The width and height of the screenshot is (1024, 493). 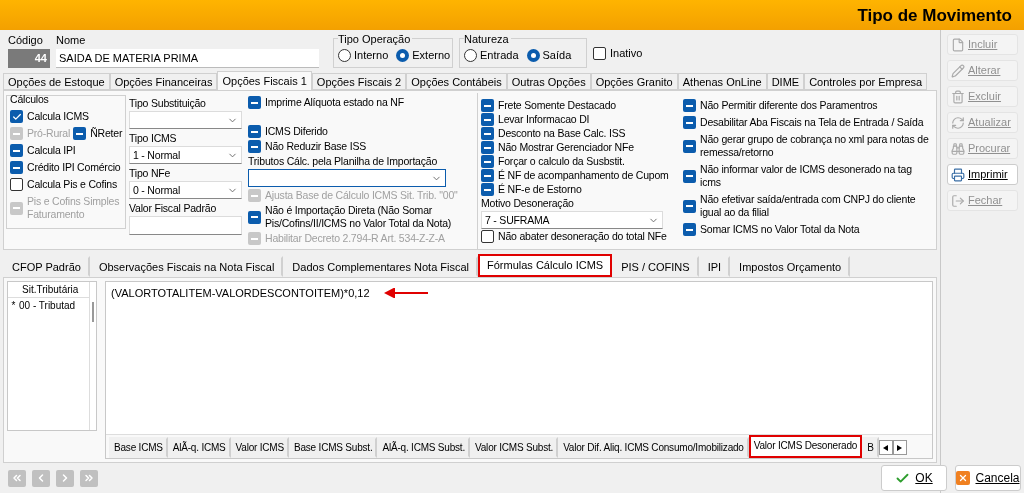 What do you see at coordinates (582, 236) in the screenshot?
I see `checkbox-label: Não abater desoneração do total NFe` at bounding box center [582, 236].